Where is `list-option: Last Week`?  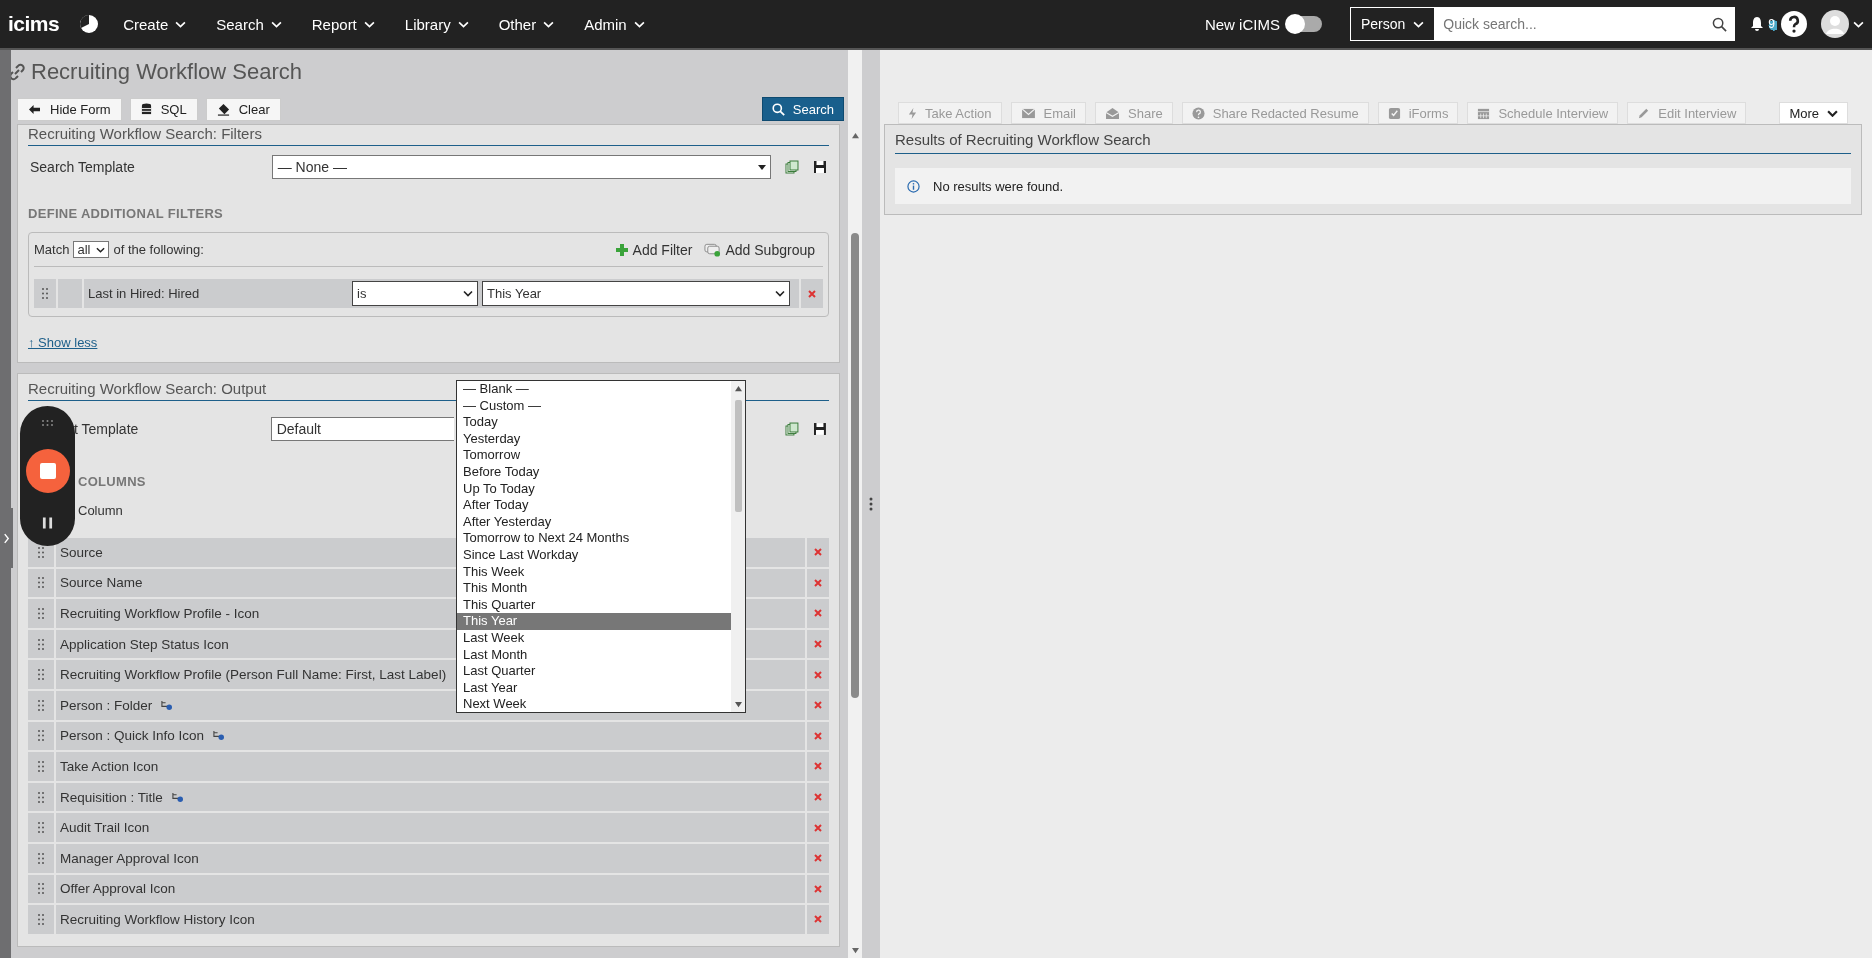 list-option: Last Week is located at coordinates (594, 638).